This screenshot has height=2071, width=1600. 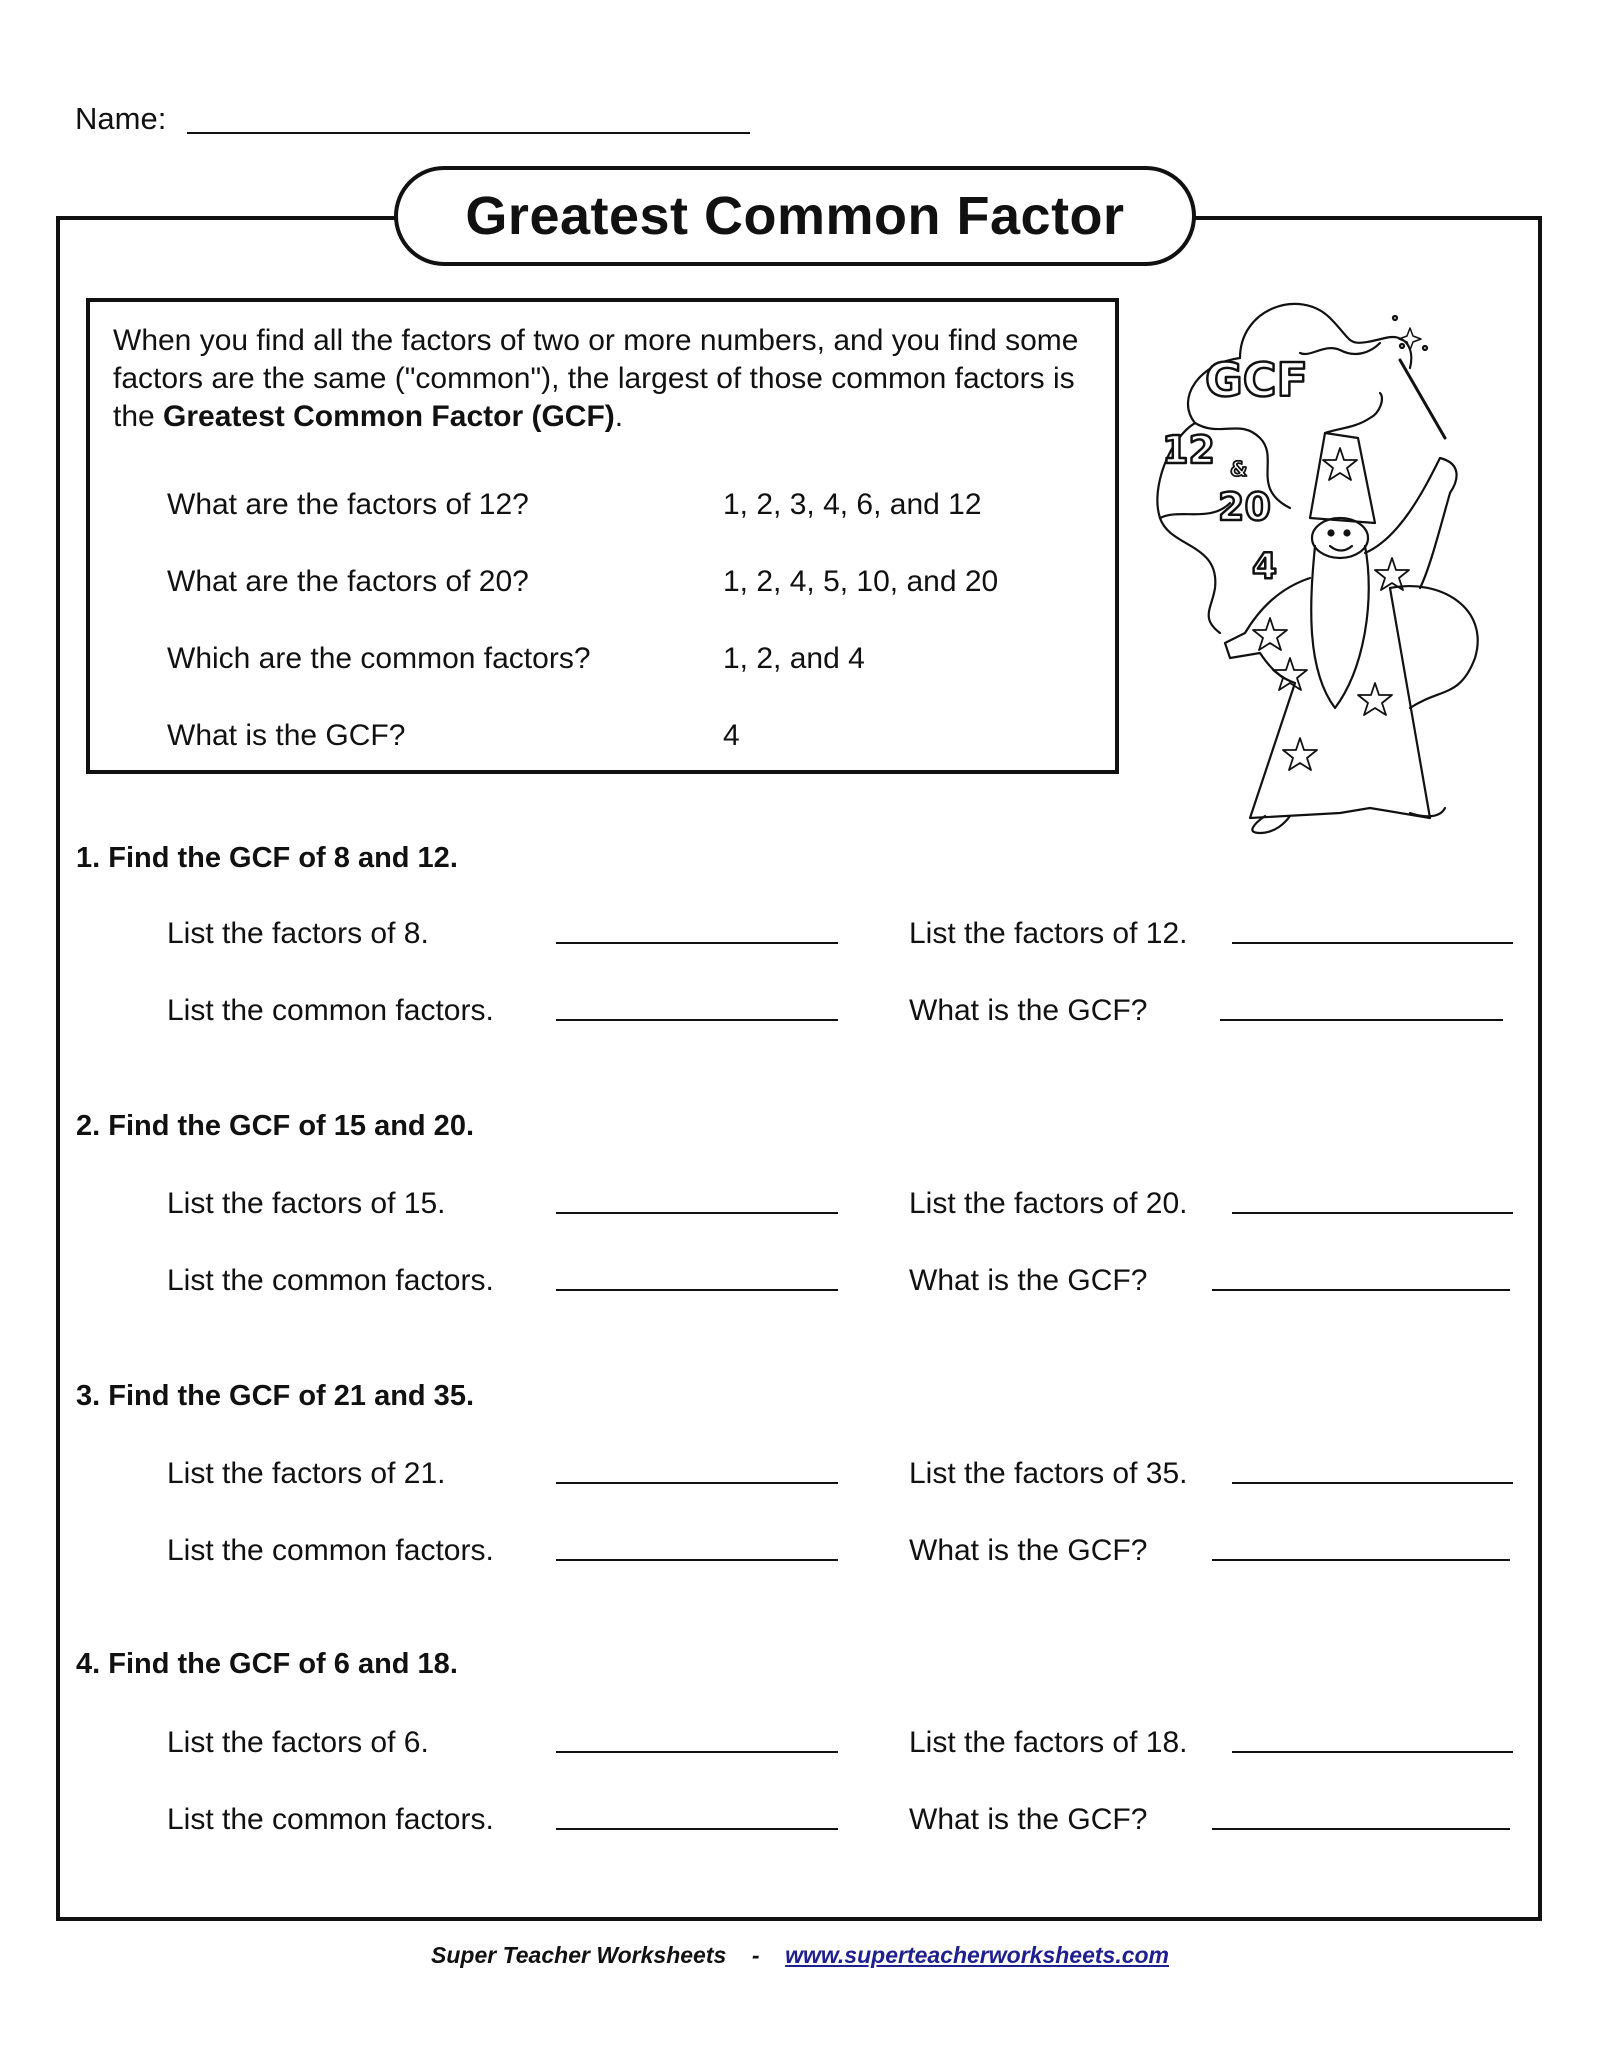 I want to click on intro-term: Greatest Common Factor (GCF), so click(x=389, y=416).